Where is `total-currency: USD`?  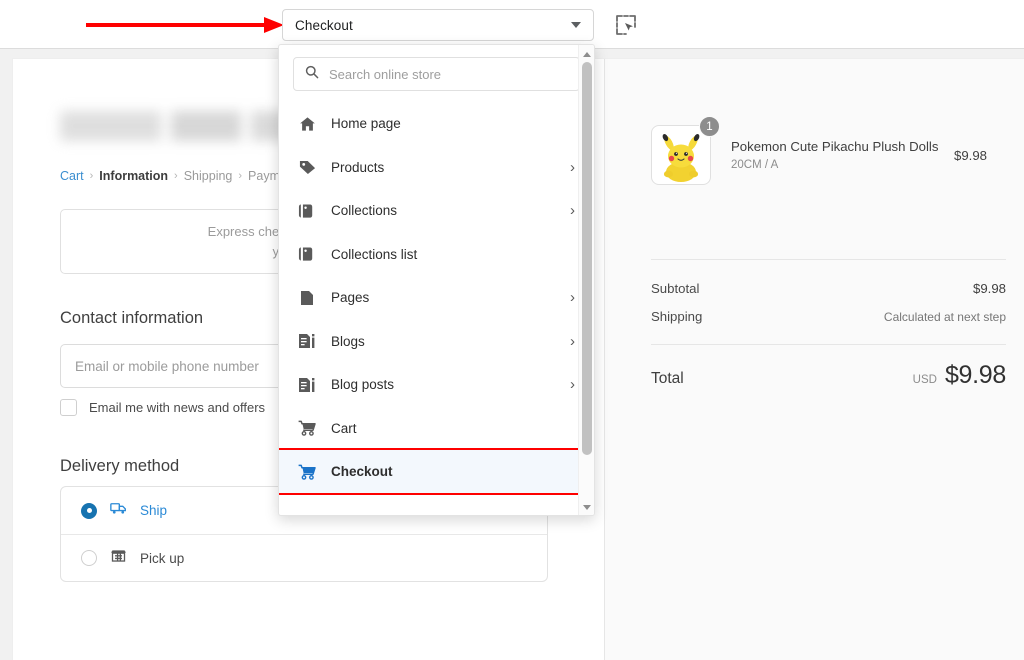 total-currency: USD is located at coordinates (924, 380).